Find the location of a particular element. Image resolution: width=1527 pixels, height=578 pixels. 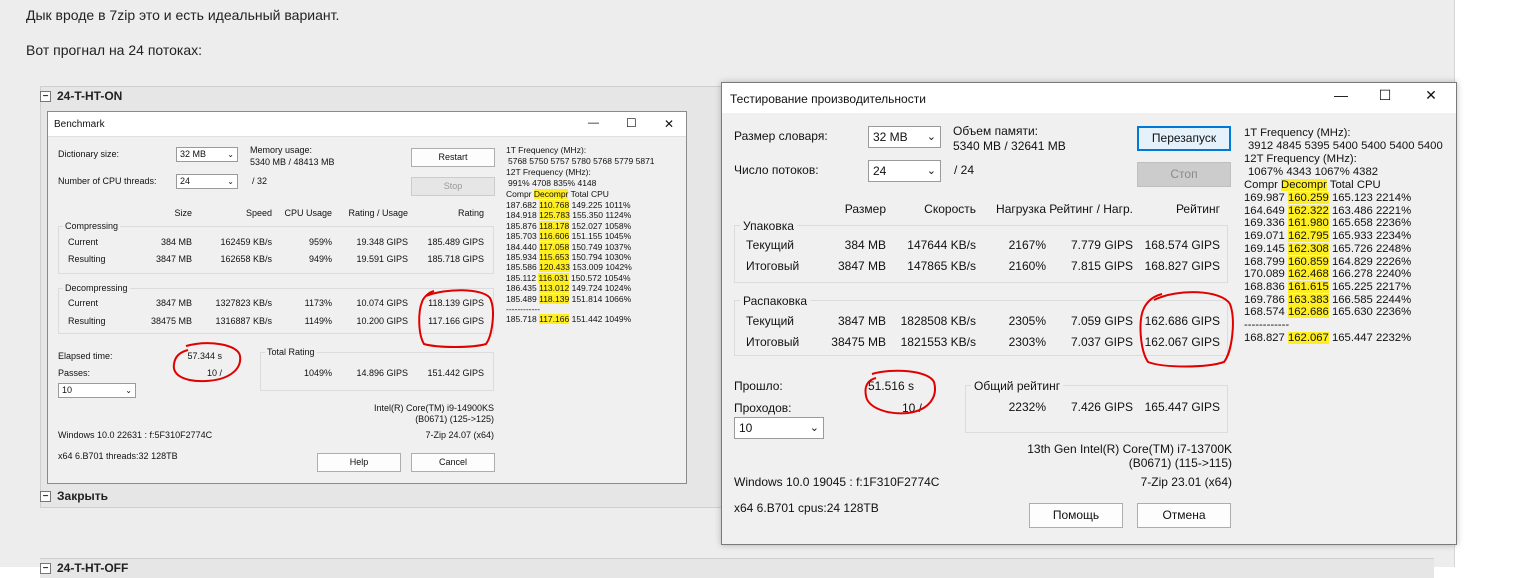

row-usage: 2305% is located at coordinates (1027, 321).